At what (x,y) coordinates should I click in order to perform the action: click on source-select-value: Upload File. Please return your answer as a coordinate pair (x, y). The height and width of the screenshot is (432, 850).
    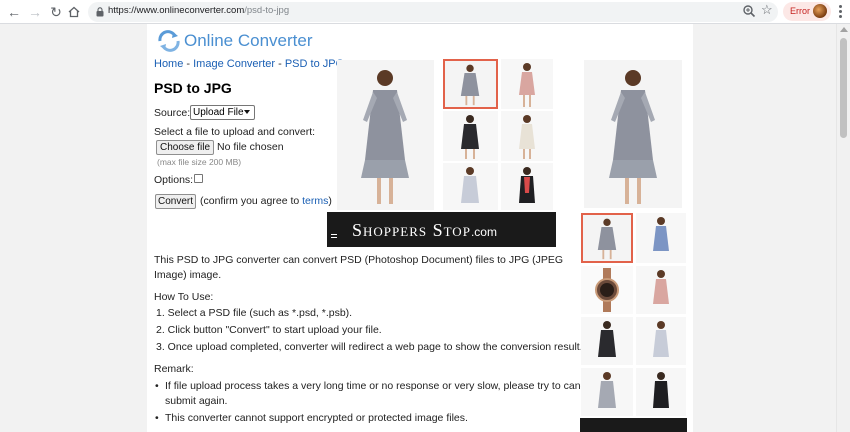
    Looking at the image, I should click on (218, 112).